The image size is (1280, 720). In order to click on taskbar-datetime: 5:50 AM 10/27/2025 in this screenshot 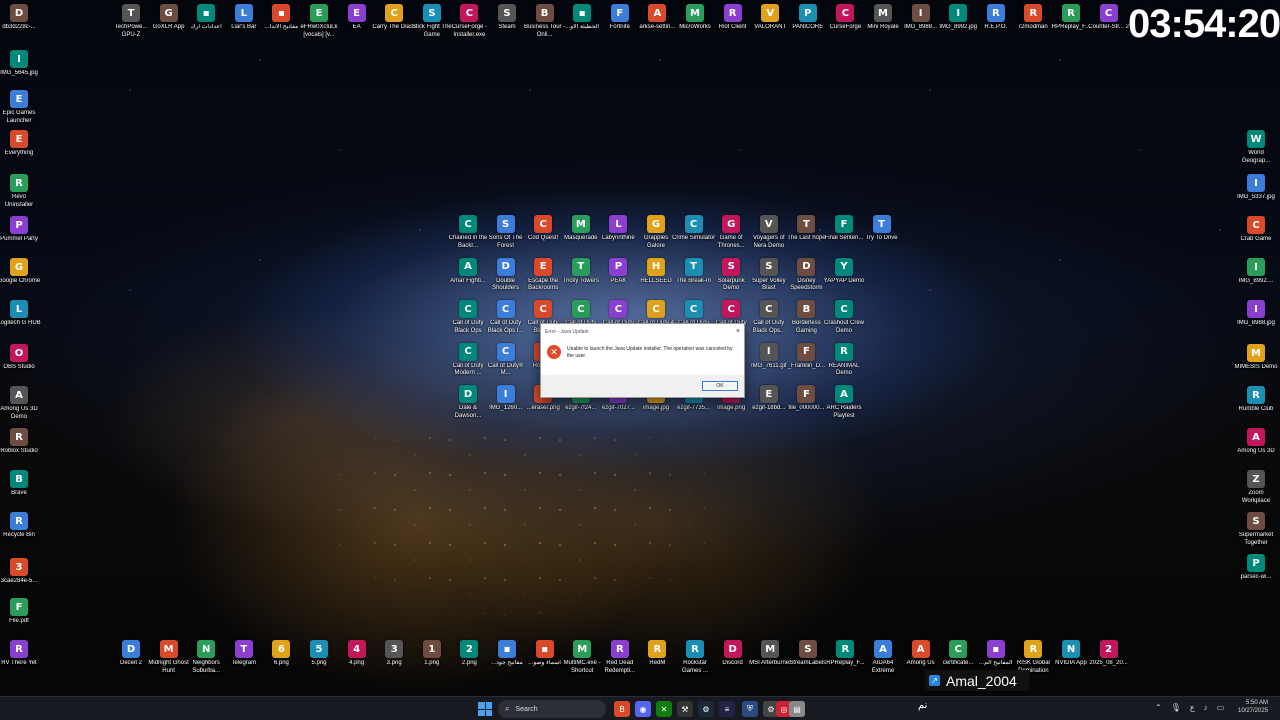, I will do `click(1253, 707)`.